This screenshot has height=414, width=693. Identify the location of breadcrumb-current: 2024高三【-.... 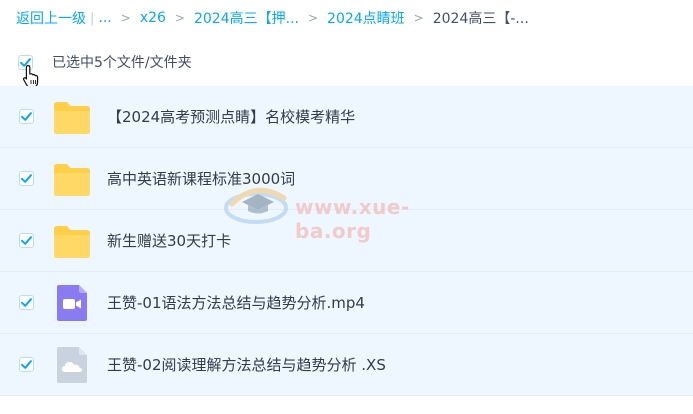
(480, 19).